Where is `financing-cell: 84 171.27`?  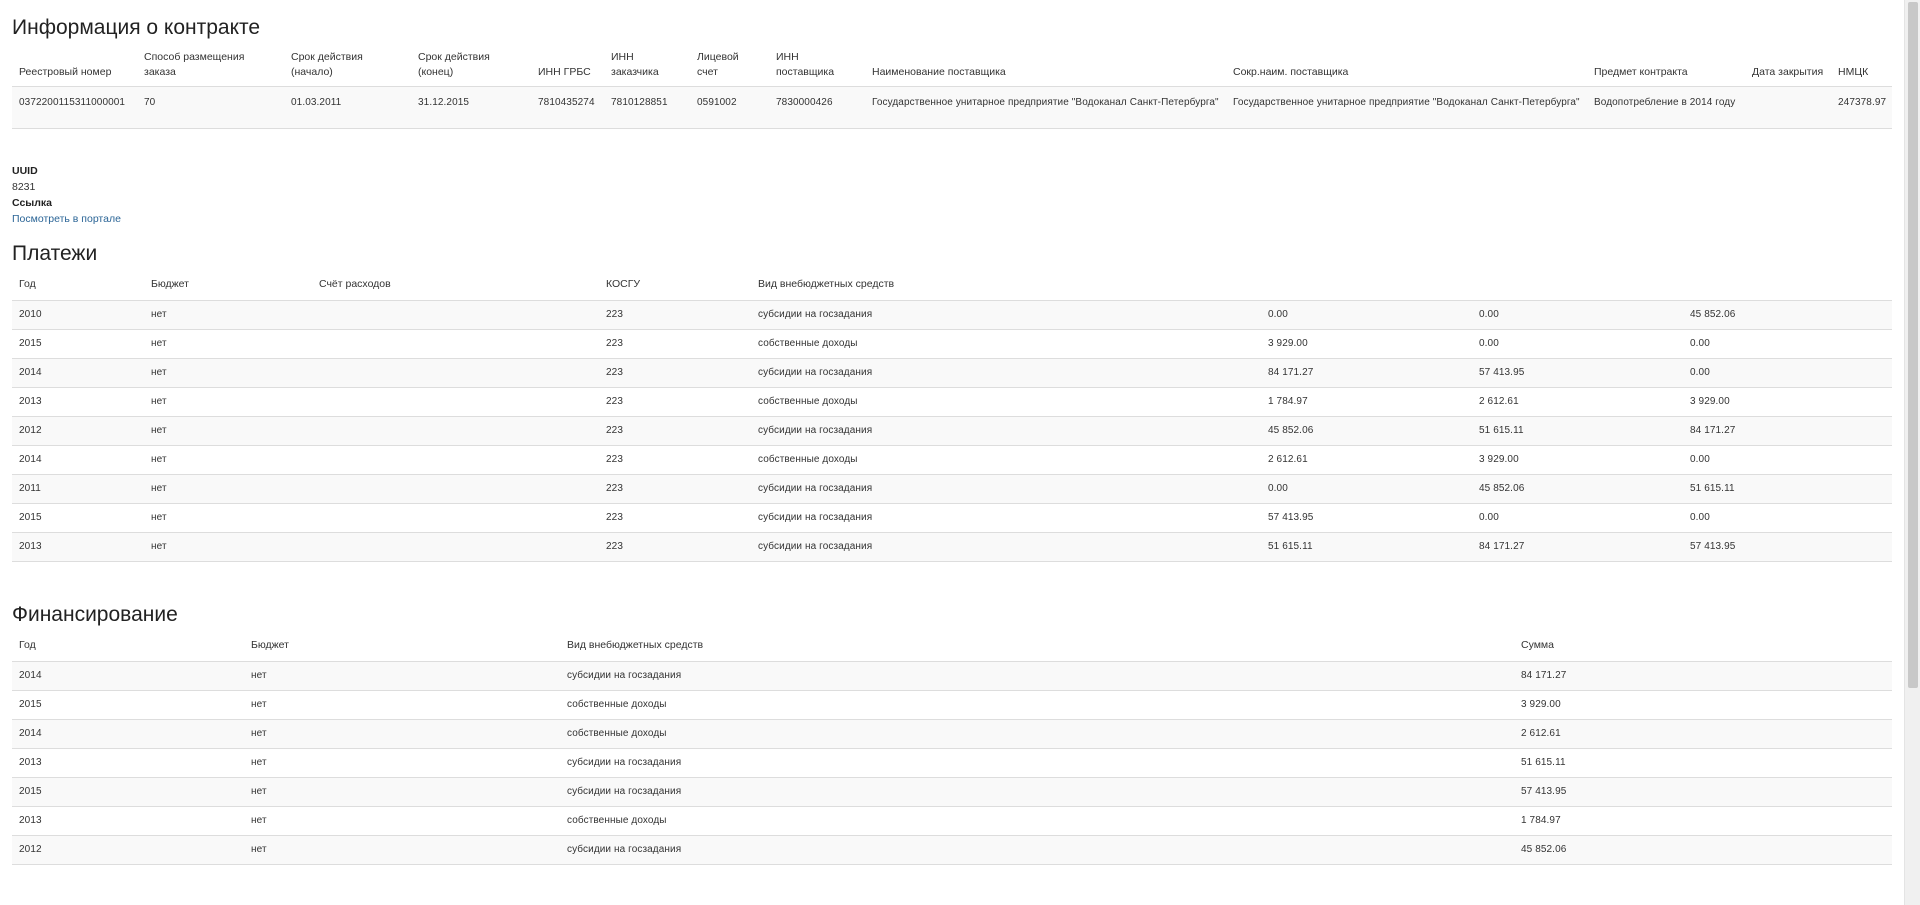
financing-cell: 84 171.27 is located at coordinates (1703, 676).